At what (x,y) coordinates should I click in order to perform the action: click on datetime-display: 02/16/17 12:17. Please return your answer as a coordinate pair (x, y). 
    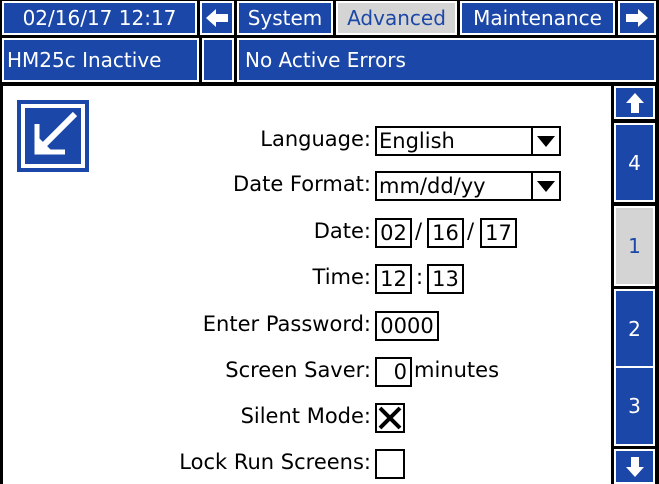
    Looking at the image, I should click on (99, 18).